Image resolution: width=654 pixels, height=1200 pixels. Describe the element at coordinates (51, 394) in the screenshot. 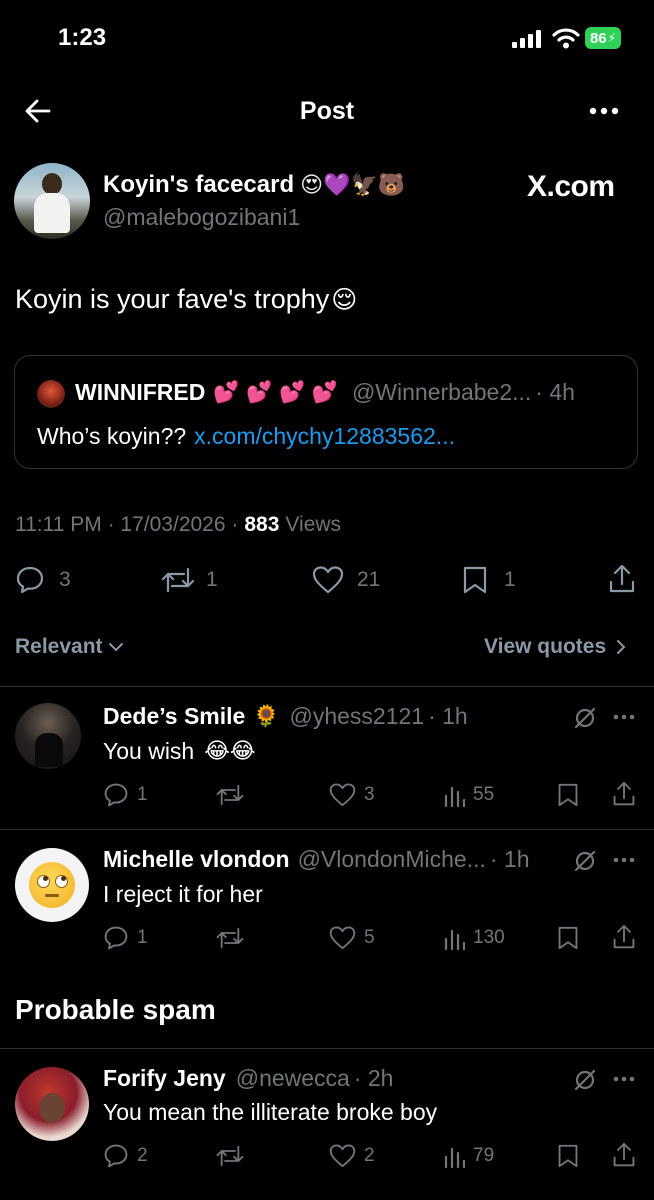

I see `quoted-author-avatar` at that location.